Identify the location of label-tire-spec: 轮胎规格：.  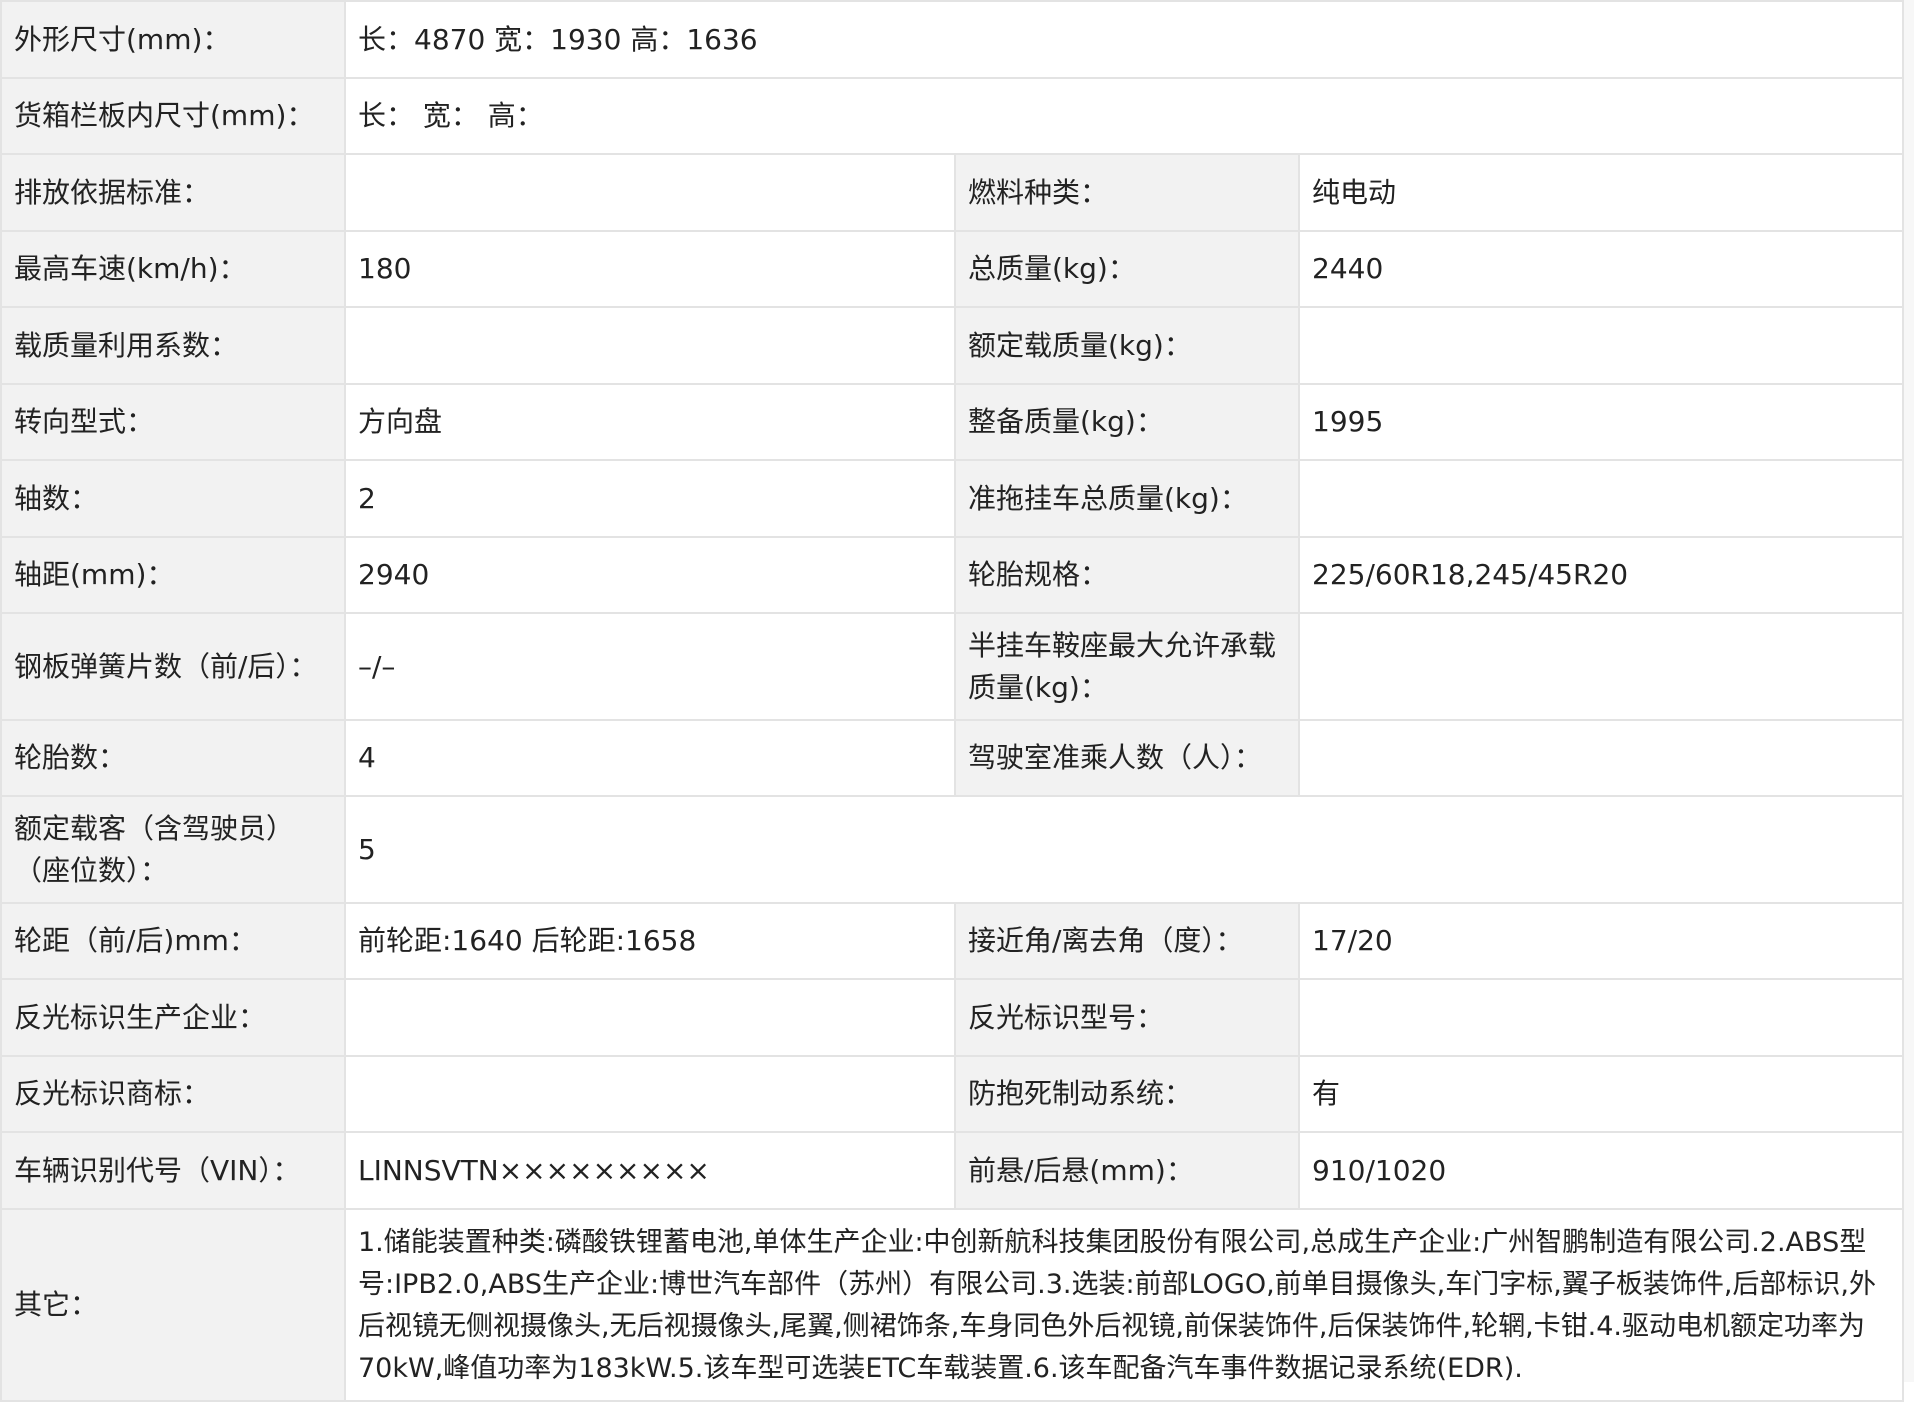
(1127, 575).